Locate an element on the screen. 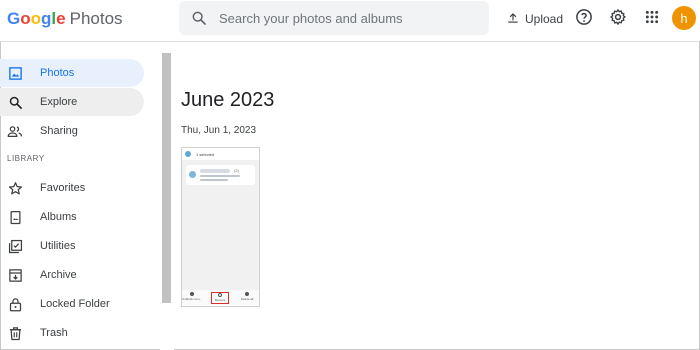 The height and width of the screenshot is (350, 700). sidebar-item-label: Trash is located at coordinates (54, 333).